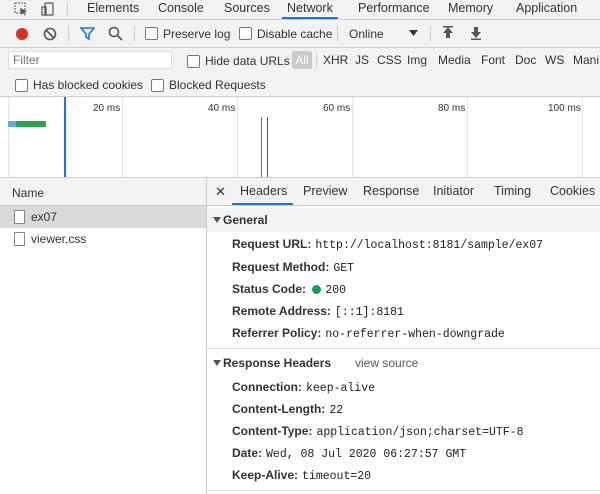 This screenshot has height=494, width=600. Describe the element at coordinates (362, 60) in the screenshot. I see `filter-type-js: JS` at that location.